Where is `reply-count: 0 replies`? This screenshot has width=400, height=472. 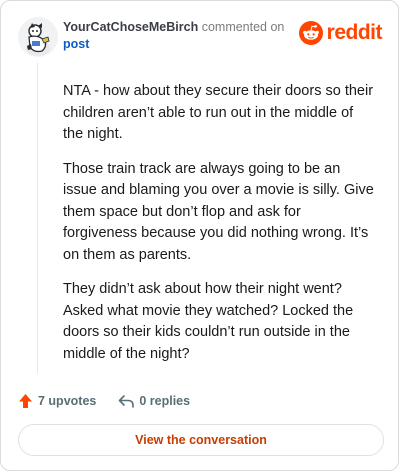 reply-count: 0 replies is located at coordinates (165, 401).